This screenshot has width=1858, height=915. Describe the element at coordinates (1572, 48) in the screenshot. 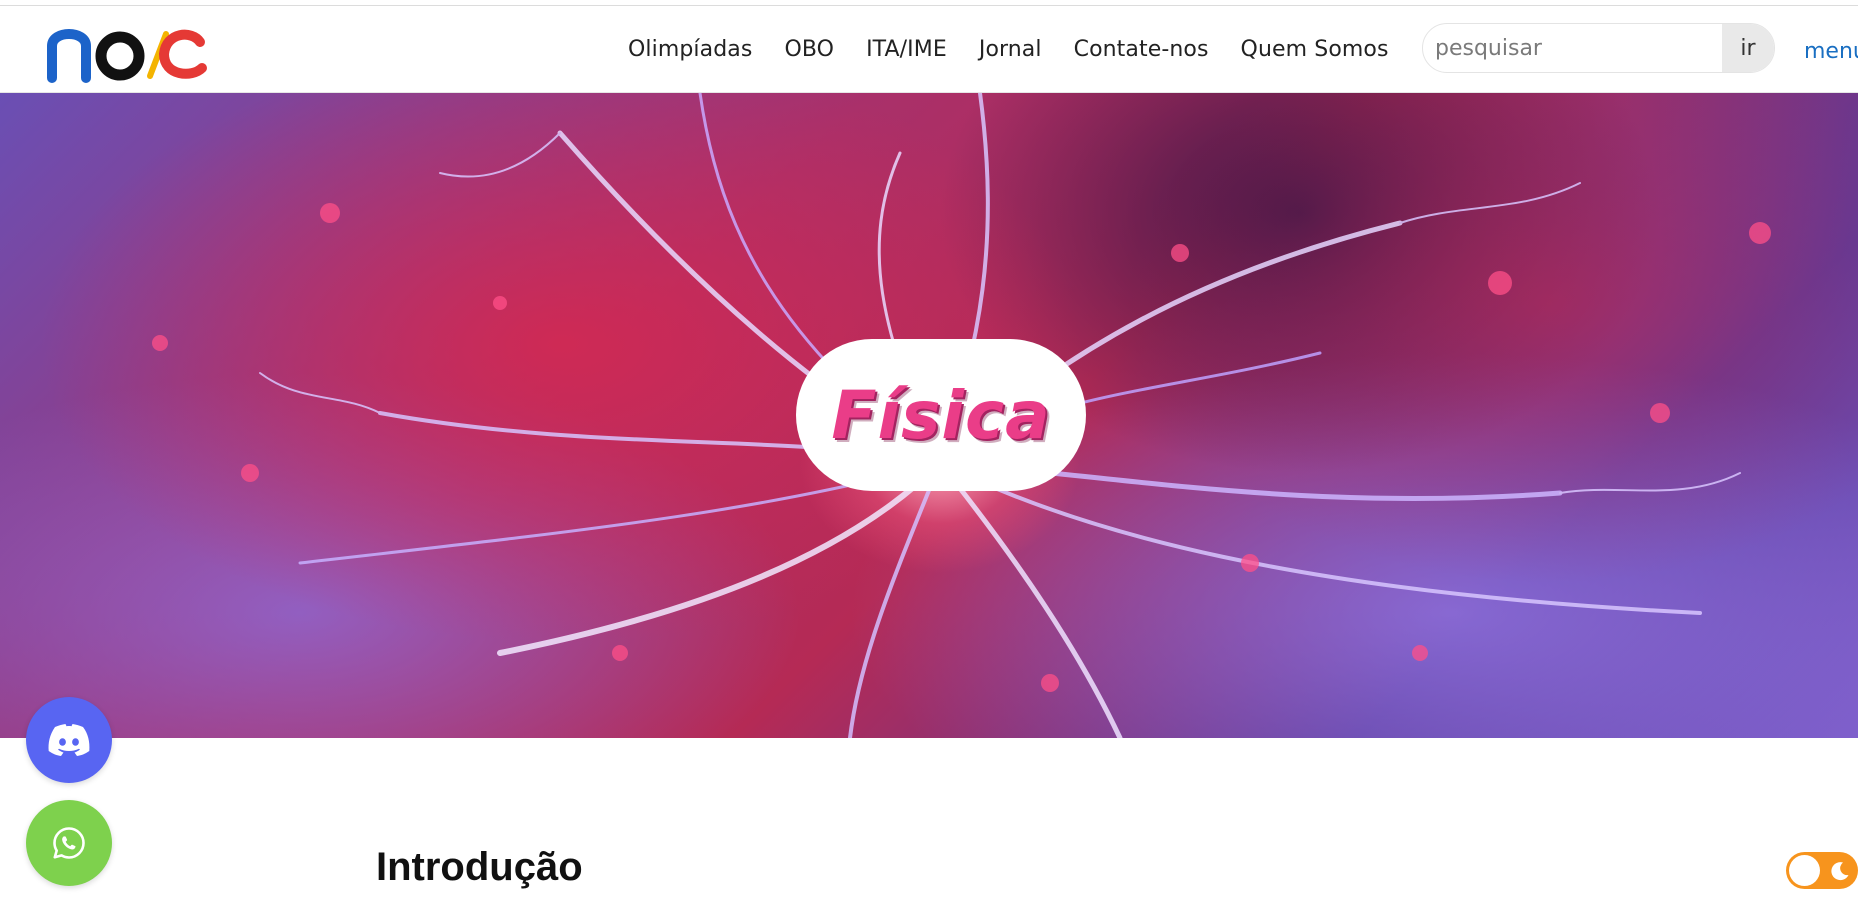

I see `search-input` at that location.